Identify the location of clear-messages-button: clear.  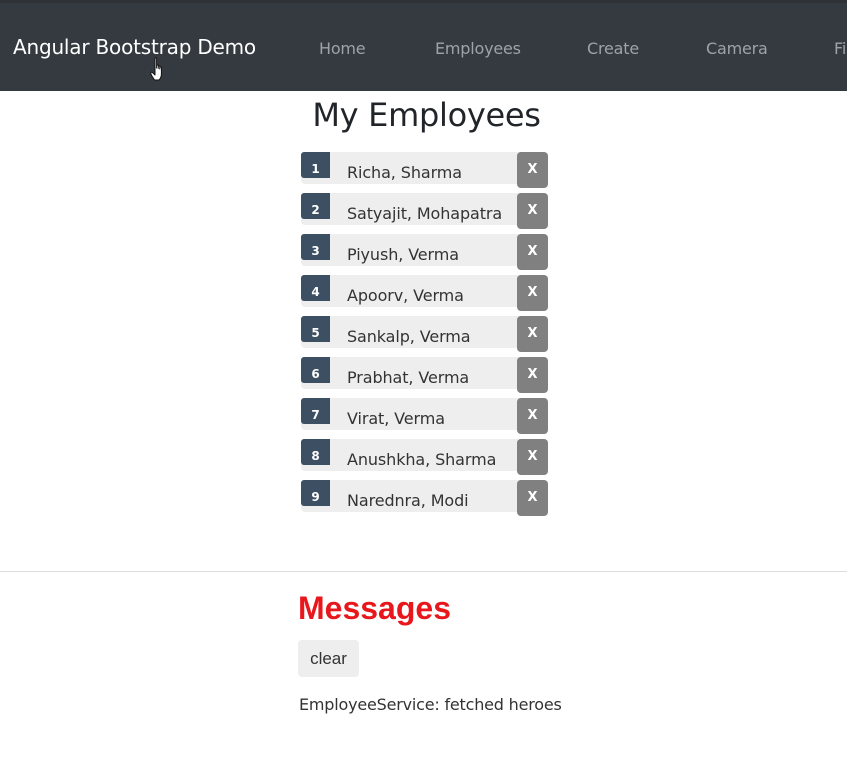
(328, 658).